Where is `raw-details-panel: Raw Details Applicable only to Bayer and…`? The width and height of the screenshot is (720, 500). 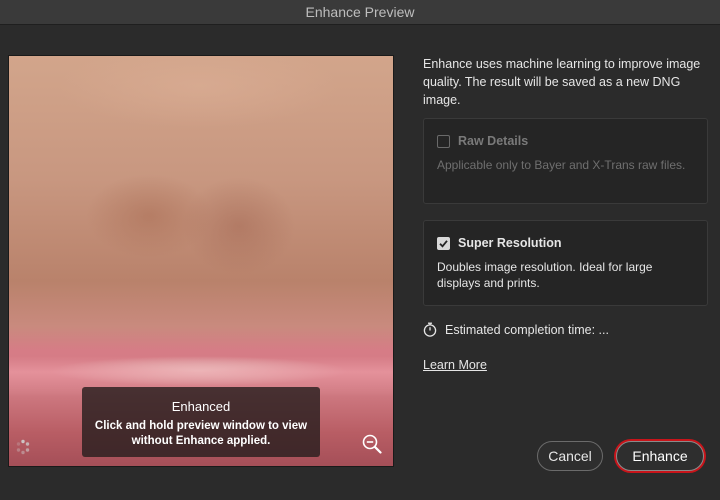
raw-details-panel: Raw Details Applicable only to Bayer and… is located at coordinates (565, 161).